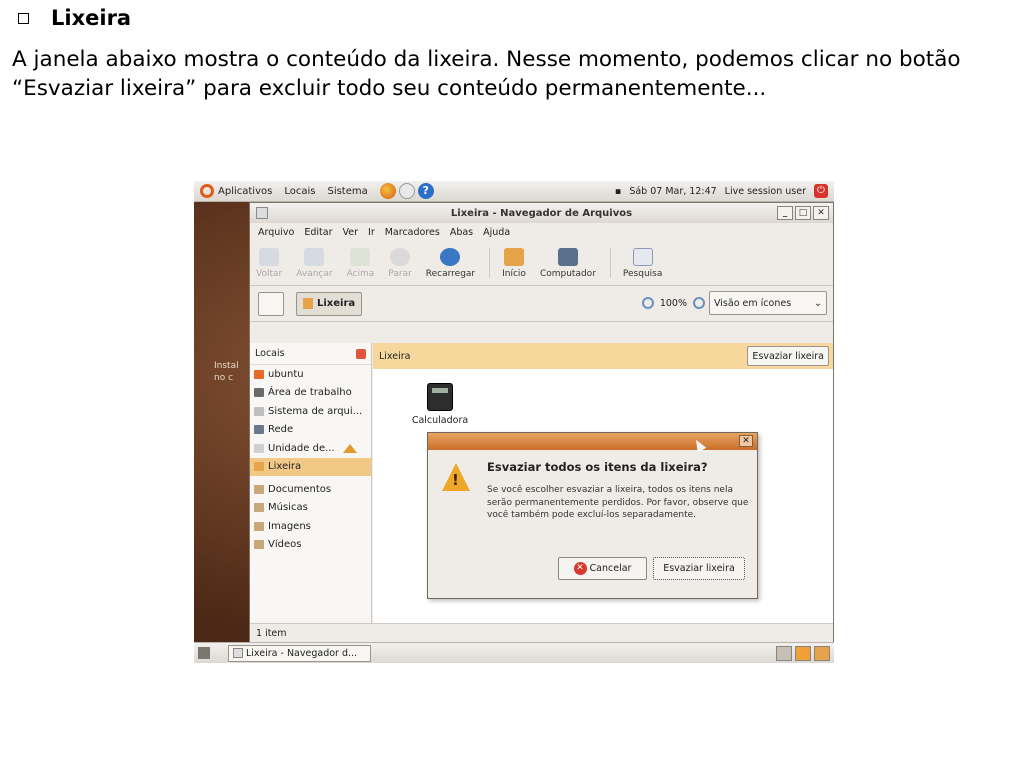  What do you see at coordinates (592, 441) in the screenshot?
I see `dialog-titlebar: ✕` at bounding box center [592, 441].